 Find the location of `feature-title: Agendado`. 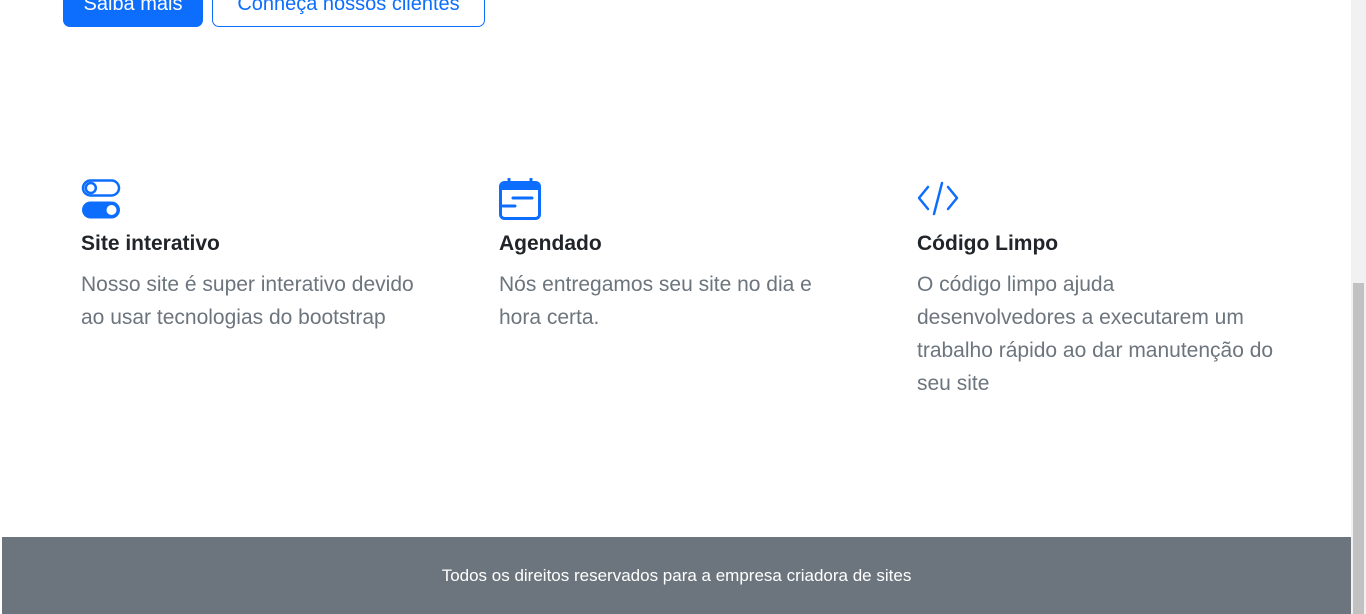

feature-title: Agendado is located at coordinates (550, 243).